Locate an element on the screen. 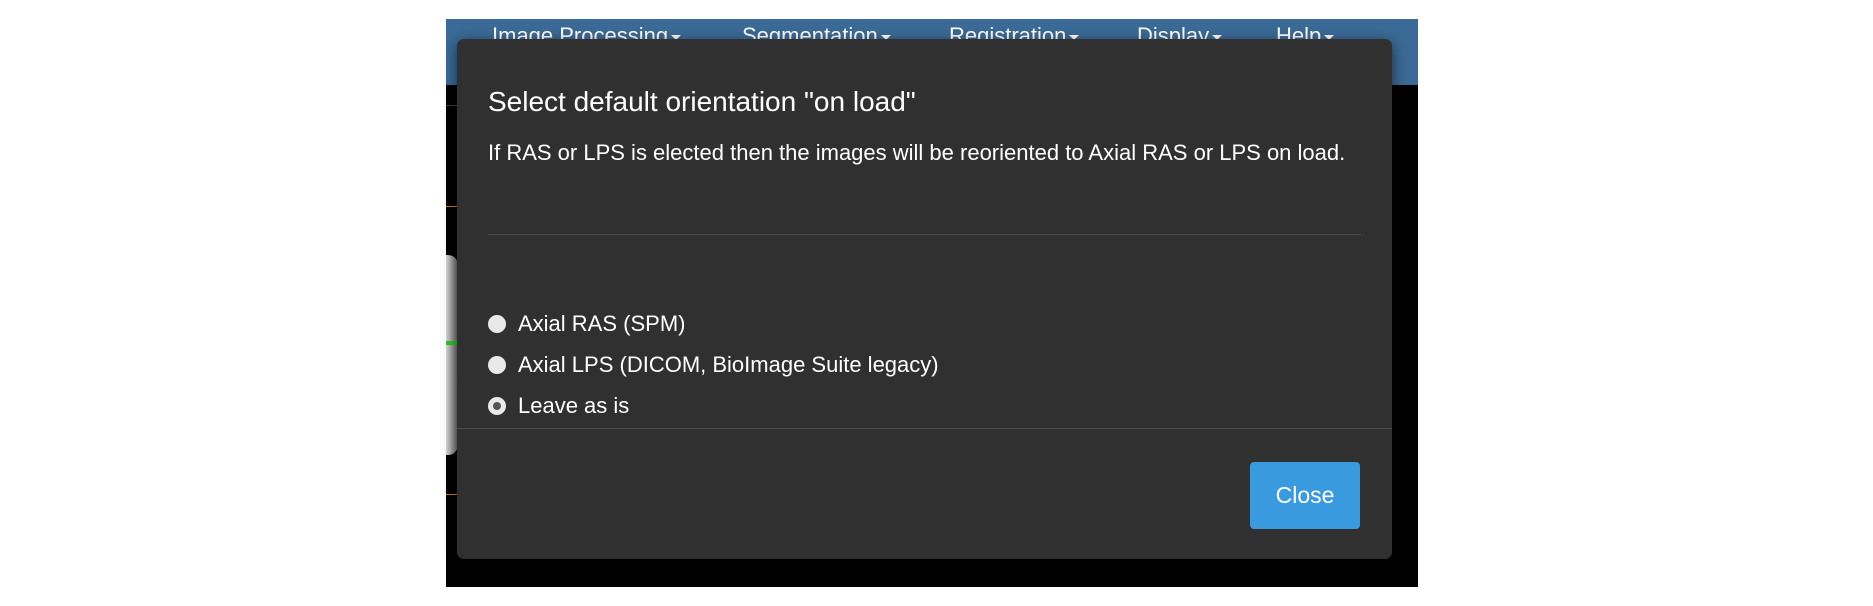  option-axial-ras: Axial RAS (SPM) is located at coordinates (586, 324).